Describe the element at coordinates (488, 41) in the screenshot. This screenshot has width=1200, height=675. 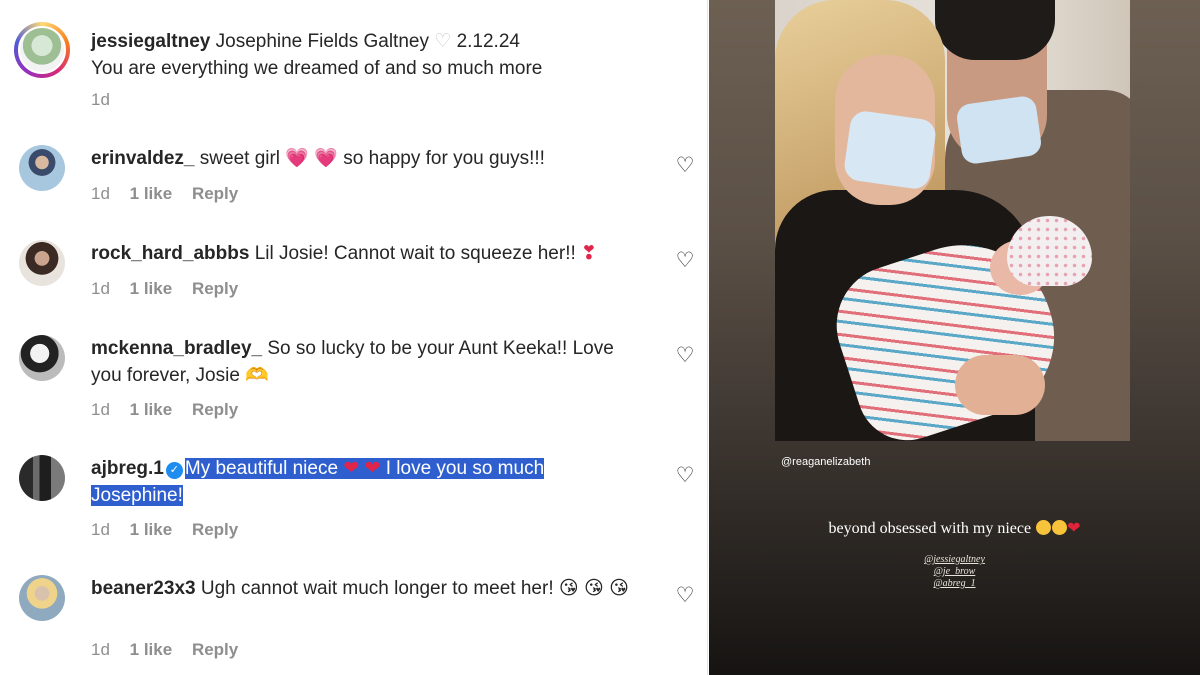
I see `comment-date: 2.12.24` at that location.